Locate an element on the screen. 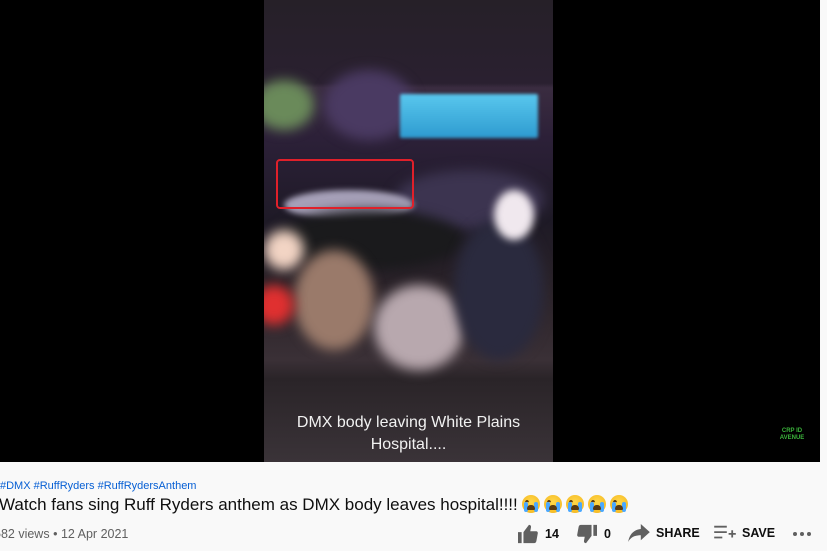 The image size is (827, 551). like-button: 14 is located at coordinates (538, 534).